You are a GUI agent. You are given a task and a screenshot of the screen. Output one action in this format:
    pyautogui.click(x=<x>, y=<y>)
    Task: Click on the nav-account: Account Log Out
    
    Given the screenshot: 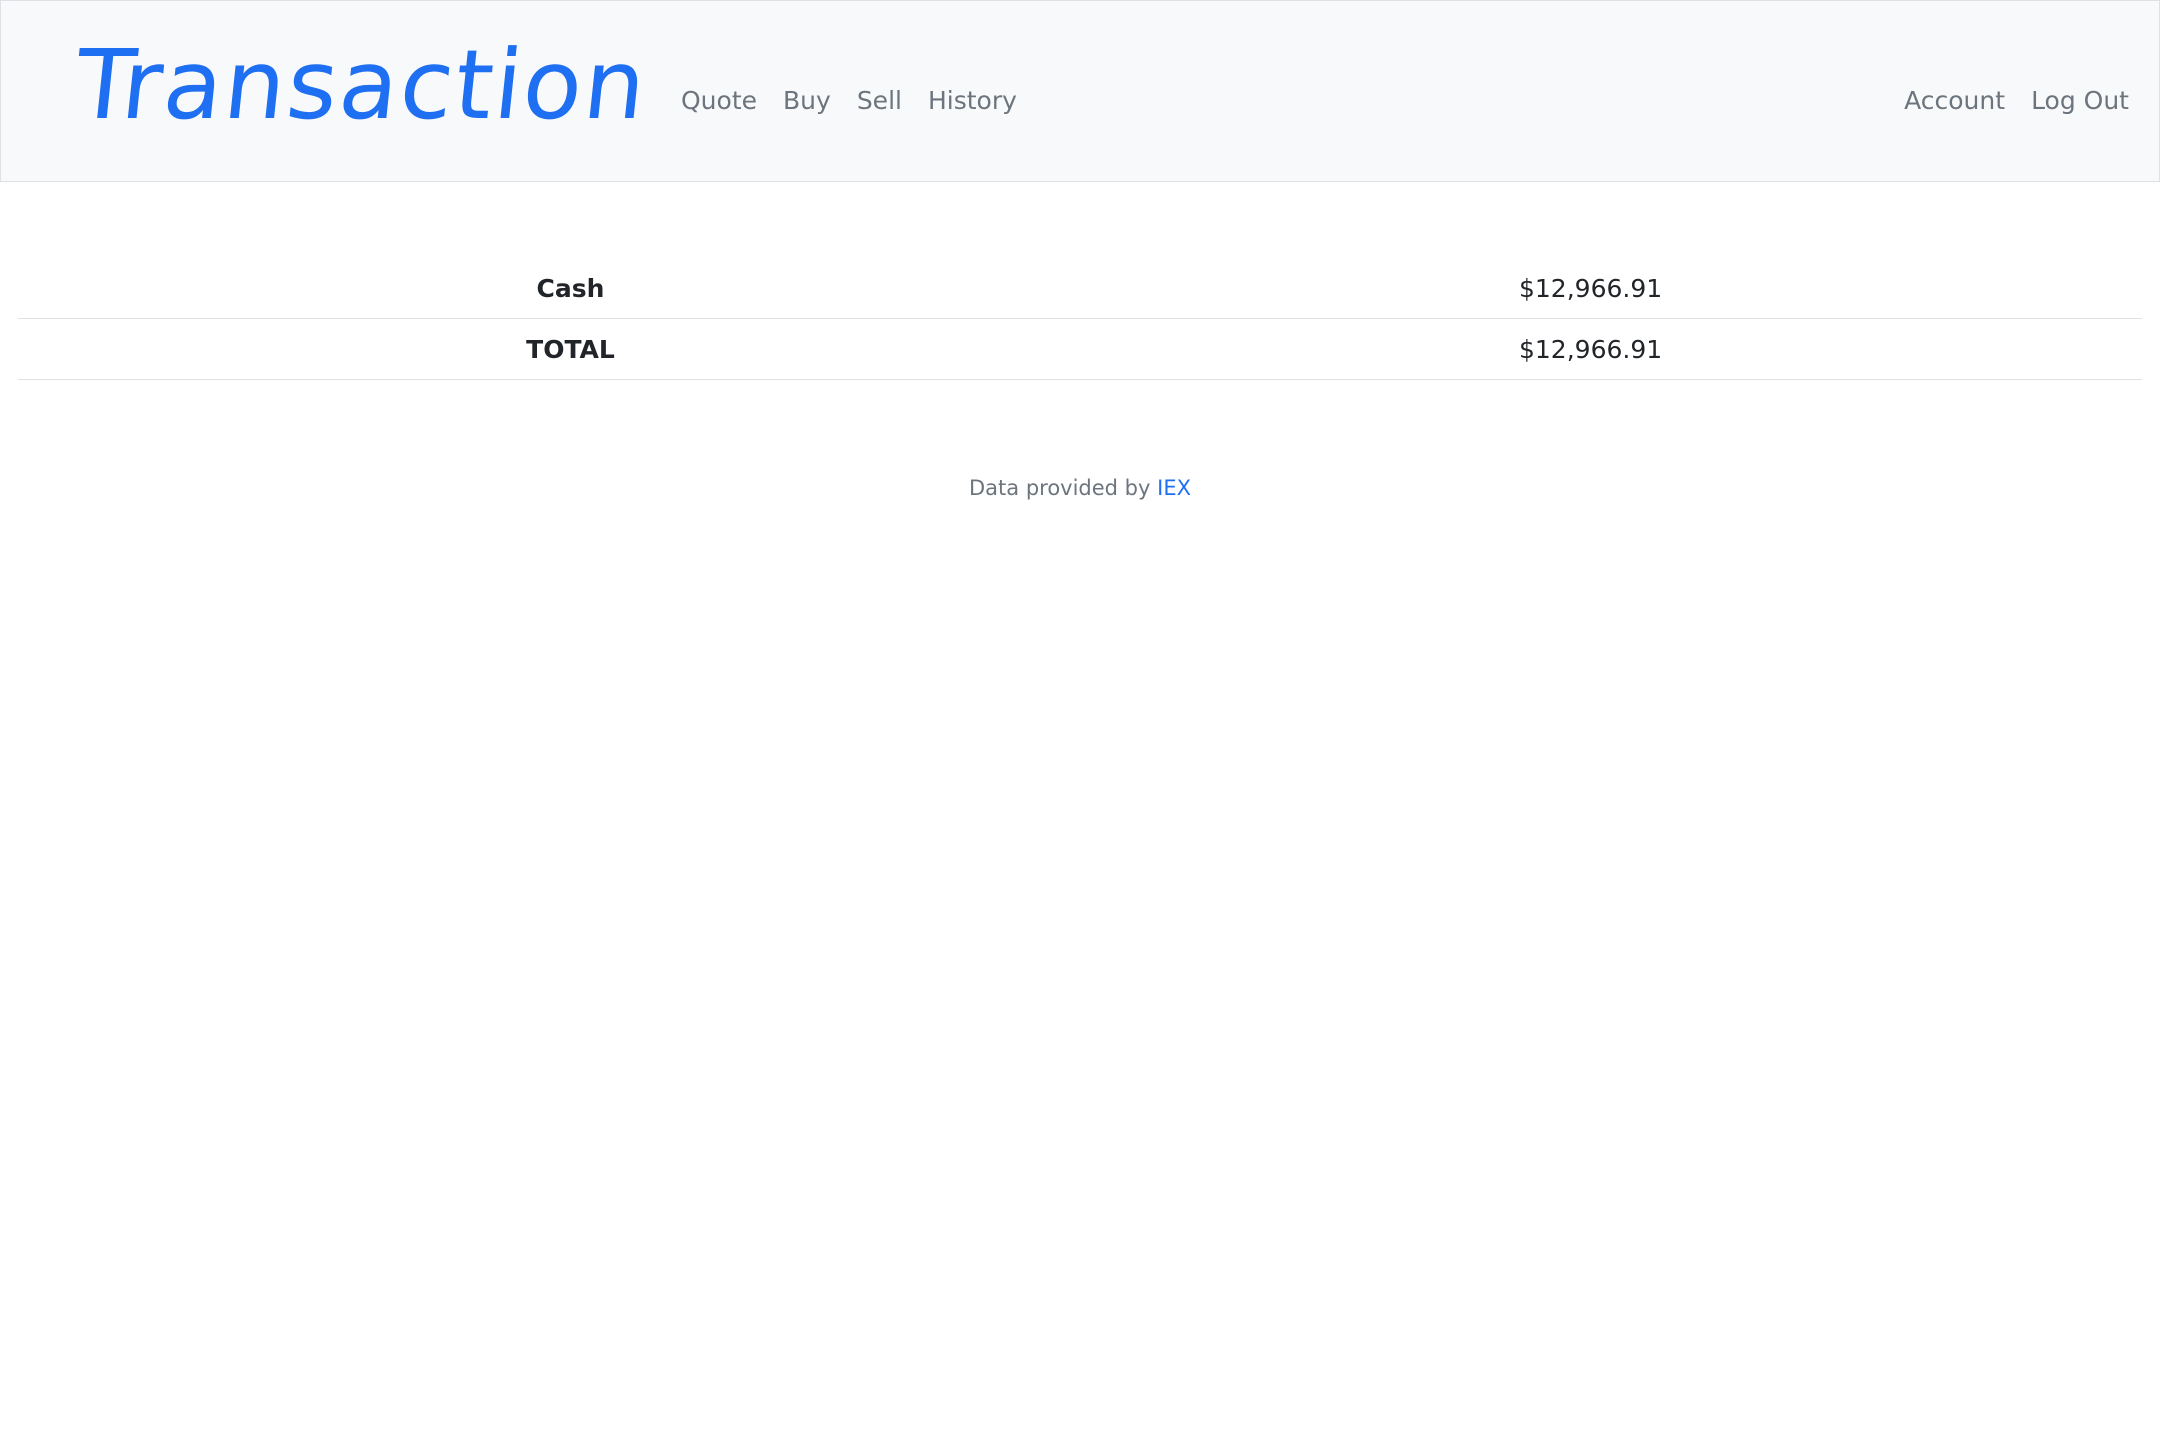 What is the action you would take?
    pyautogui.click(x=2016, y=101)
    